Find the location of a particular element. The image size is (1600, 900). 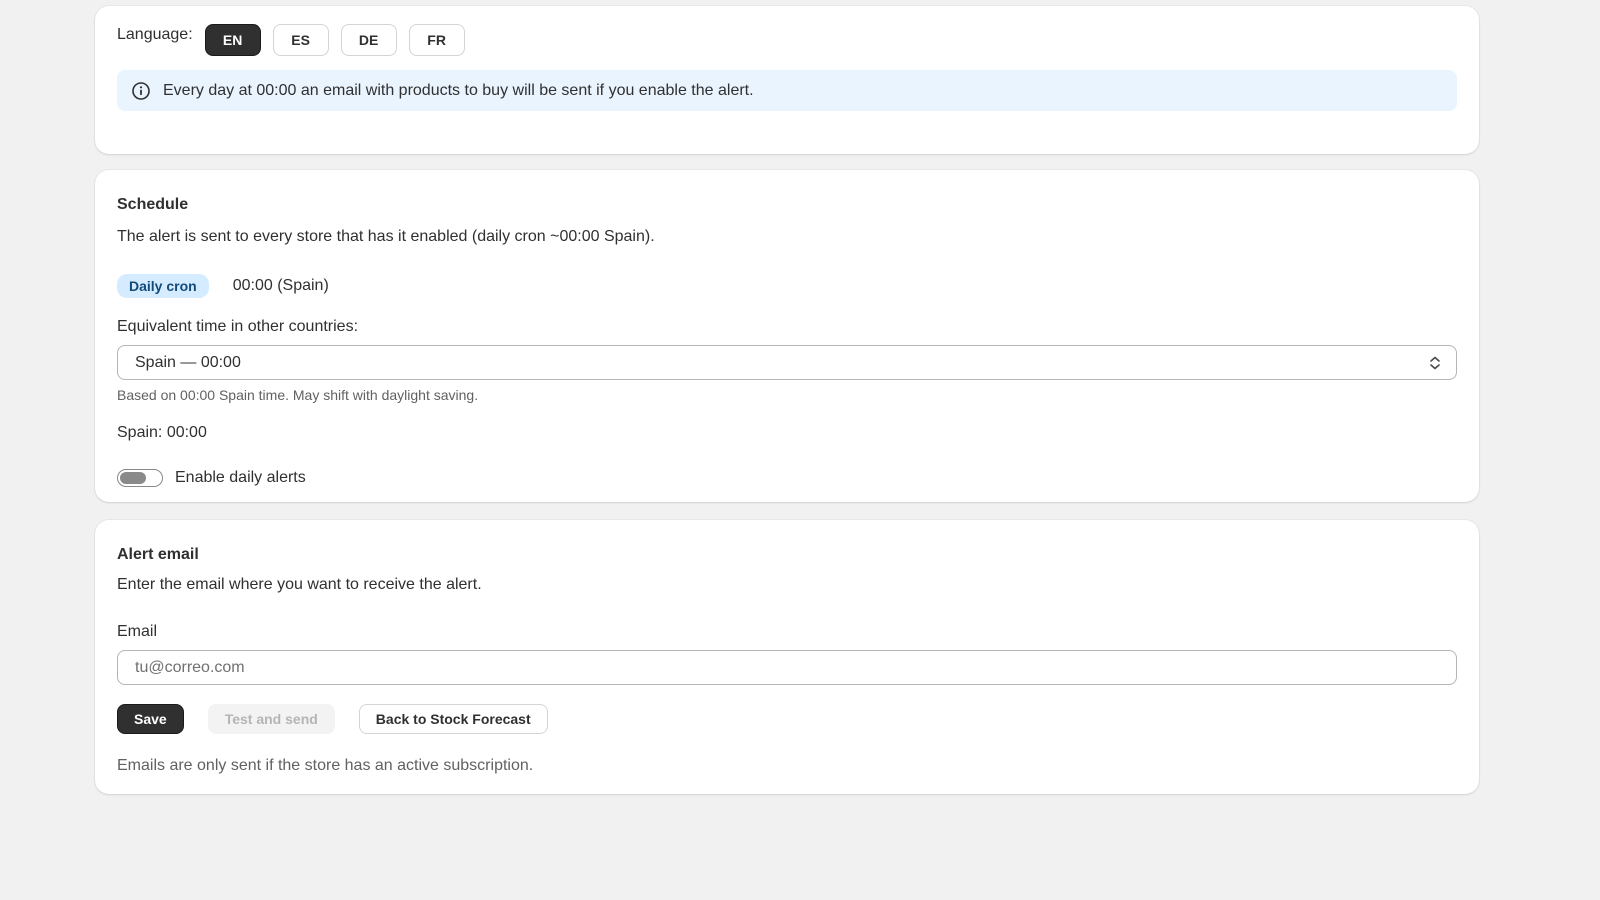

daily-cron-badge: Daily cron is located at coordinates (163, 286).